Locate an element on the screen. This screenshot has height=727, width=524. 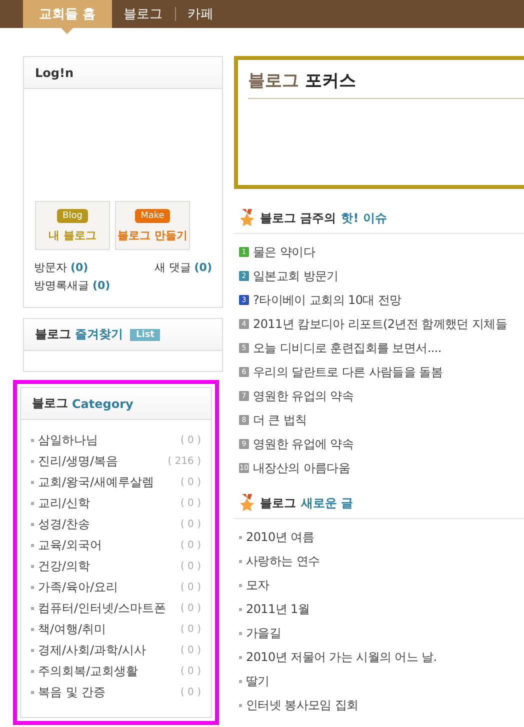
panel-title: Log!n is located at coordinates (54, 73).